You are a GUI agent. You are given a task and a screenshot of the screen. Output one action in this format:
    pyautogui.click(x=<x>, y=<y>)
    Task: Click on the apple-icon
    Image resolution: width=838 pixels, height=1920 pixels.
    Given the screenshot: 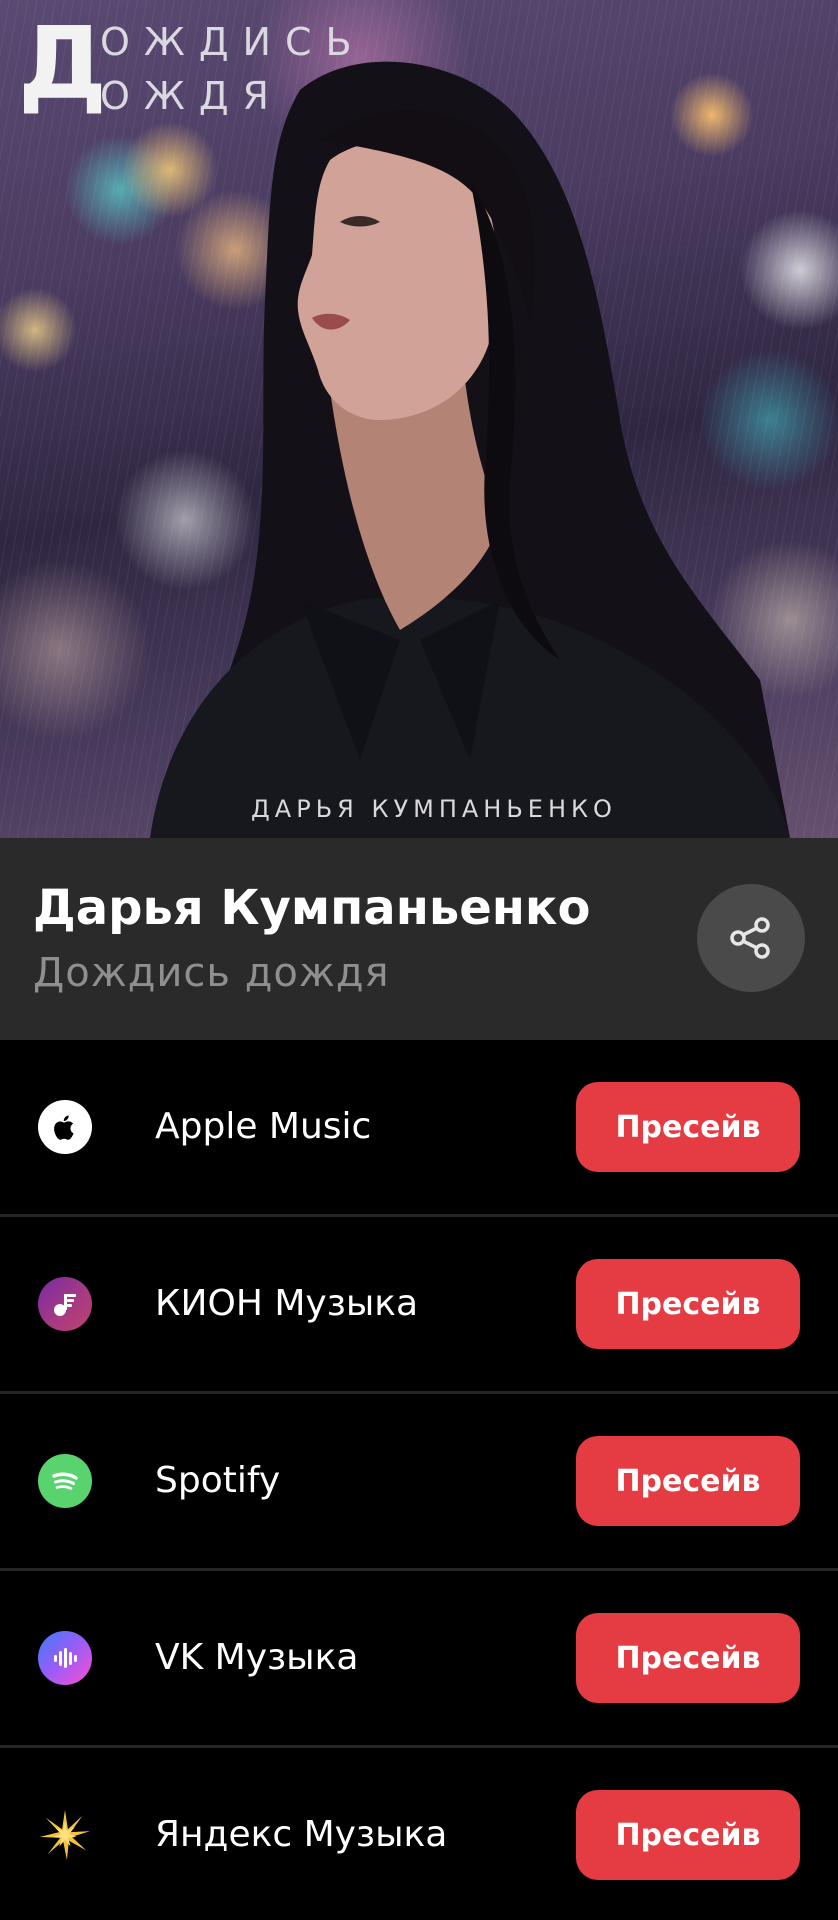 What is the action you would take?
    pyautogui.click(x=65, y=1127)
    